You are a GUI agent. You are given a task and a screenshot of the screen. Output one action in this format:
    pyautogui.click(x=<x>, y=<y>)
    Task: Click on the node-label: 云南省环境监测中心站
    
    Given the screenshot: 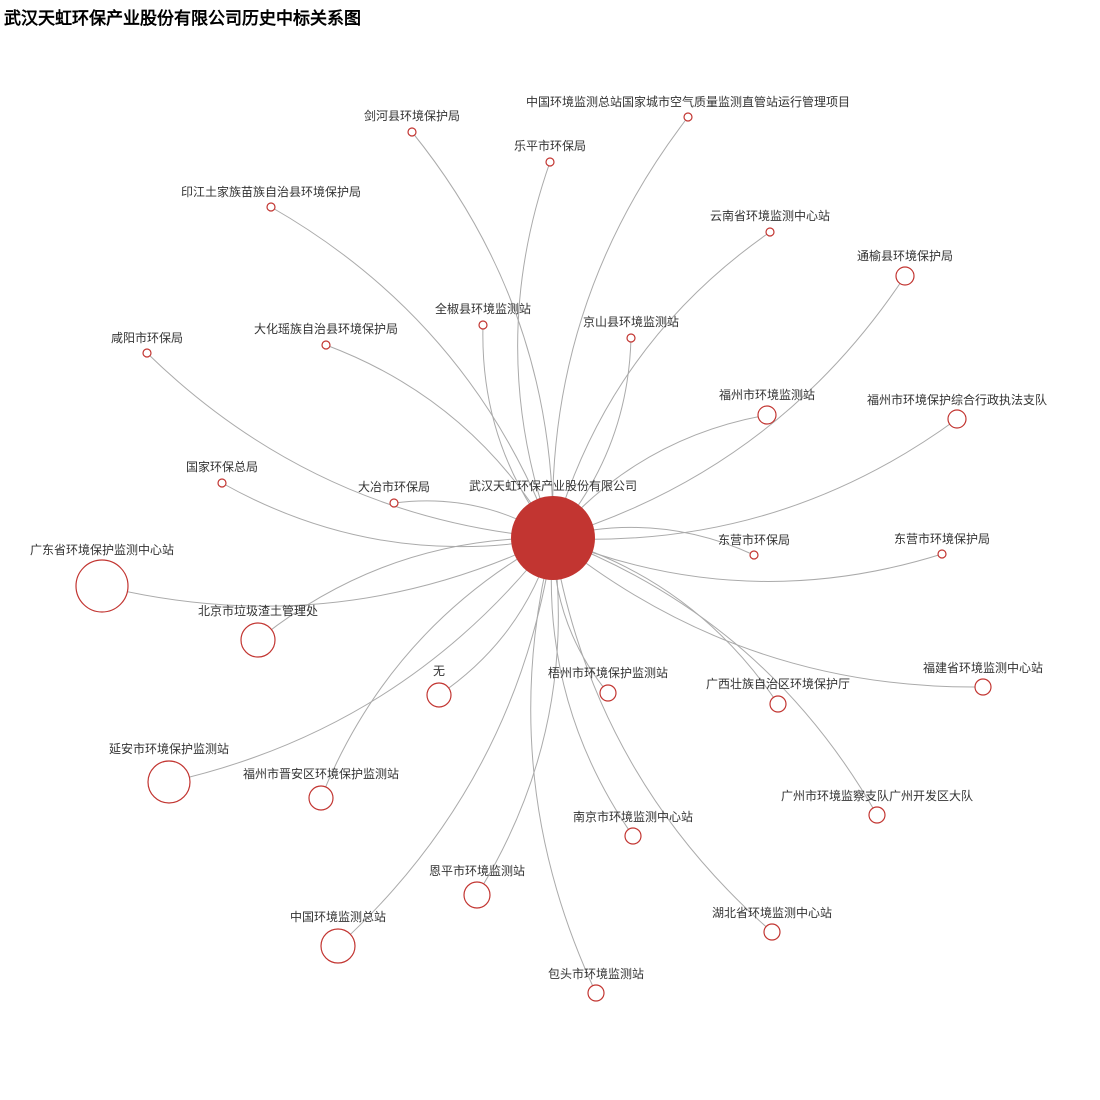 What is the action you would take?
    pyautogui.click(x=770, y=215)
    